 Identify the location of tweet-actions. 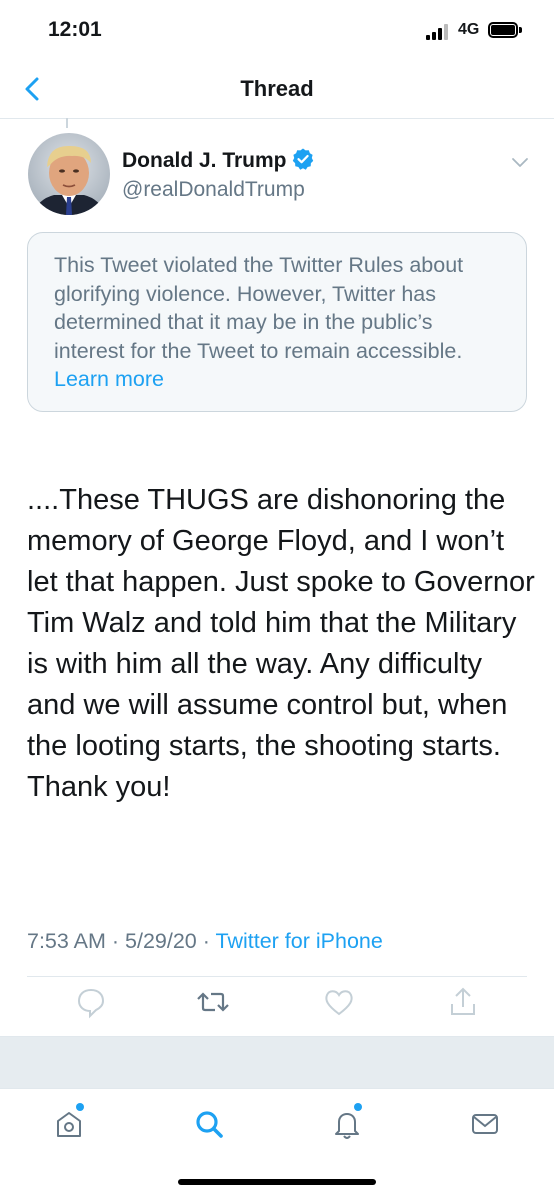
(277, 1001).